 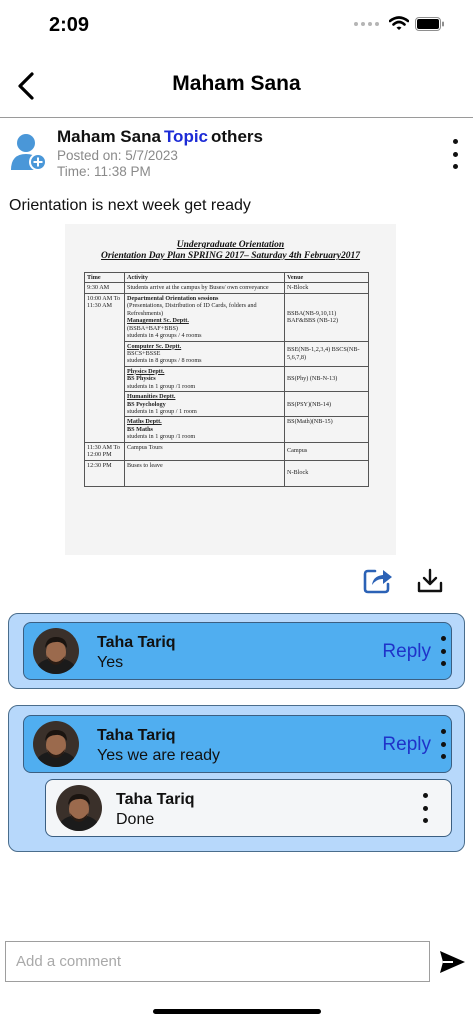 I want to click on post-more-button, so click(x=455, y=154).